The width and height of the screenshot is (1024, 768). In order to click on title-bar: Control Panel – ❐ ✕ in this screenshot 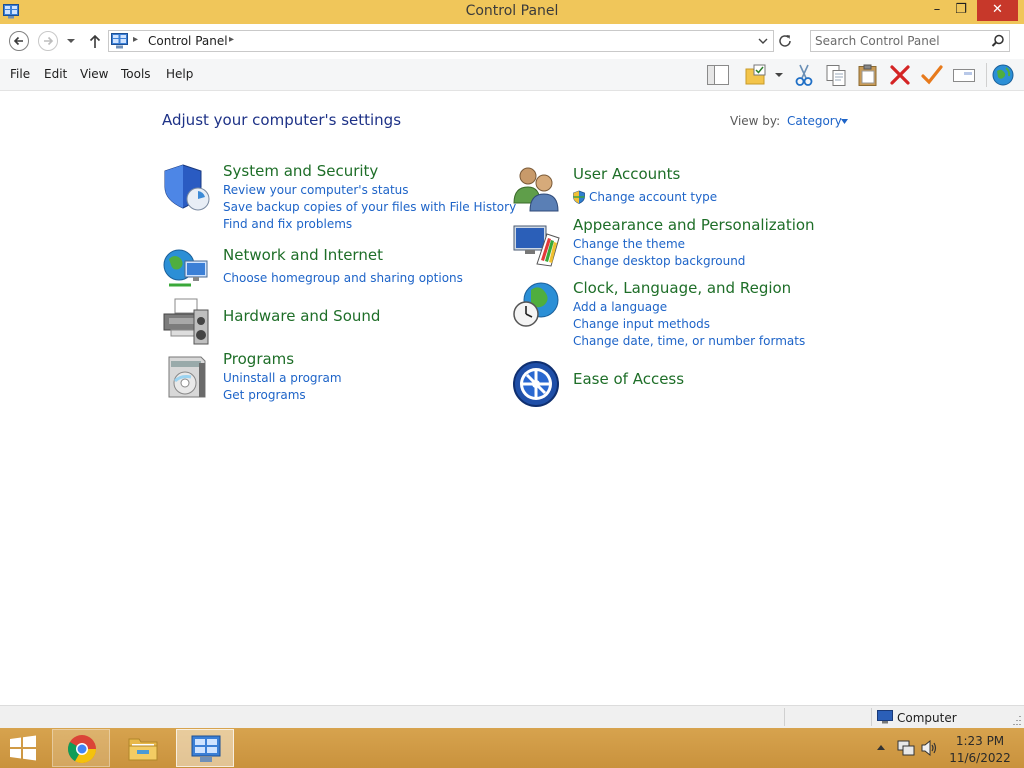, I will do `click(512, 12)`.